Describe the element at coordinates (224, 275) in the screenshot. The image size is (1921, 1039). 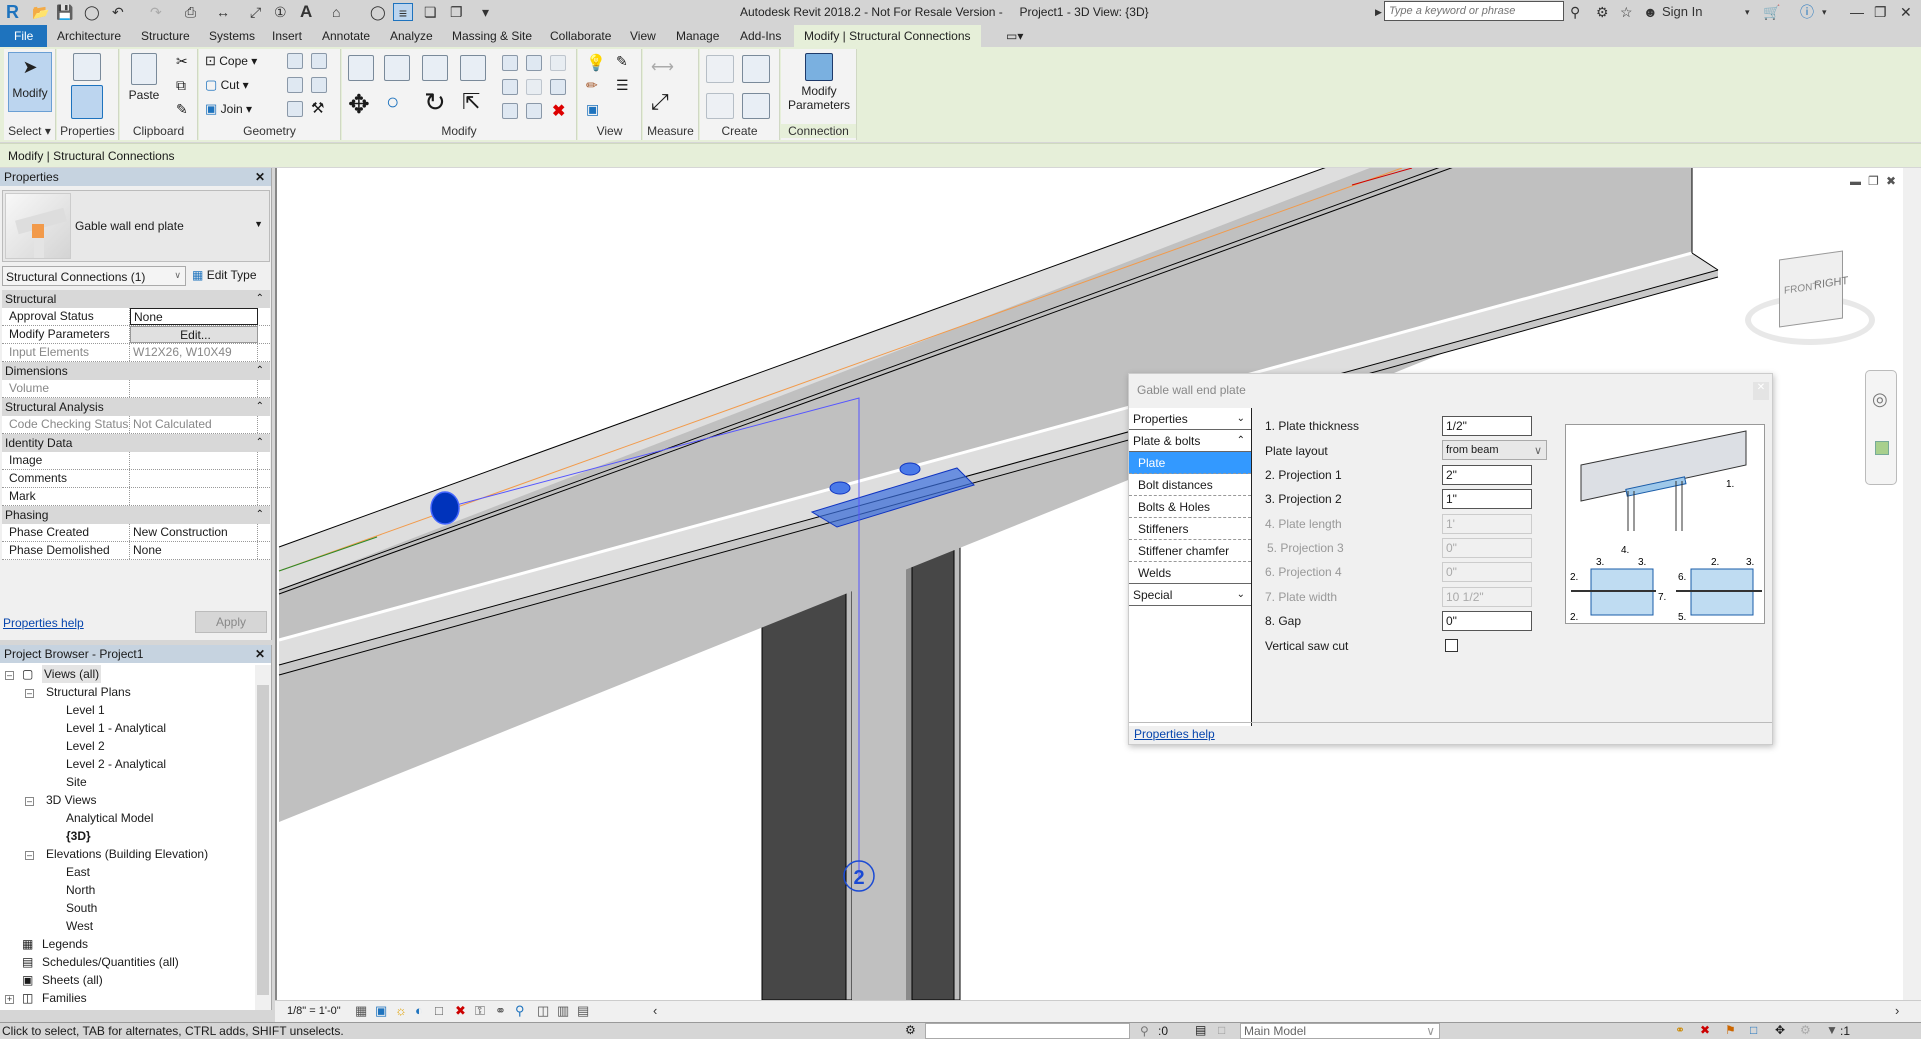
I see `edit-type-button: ▦ Edit Type` at that location.